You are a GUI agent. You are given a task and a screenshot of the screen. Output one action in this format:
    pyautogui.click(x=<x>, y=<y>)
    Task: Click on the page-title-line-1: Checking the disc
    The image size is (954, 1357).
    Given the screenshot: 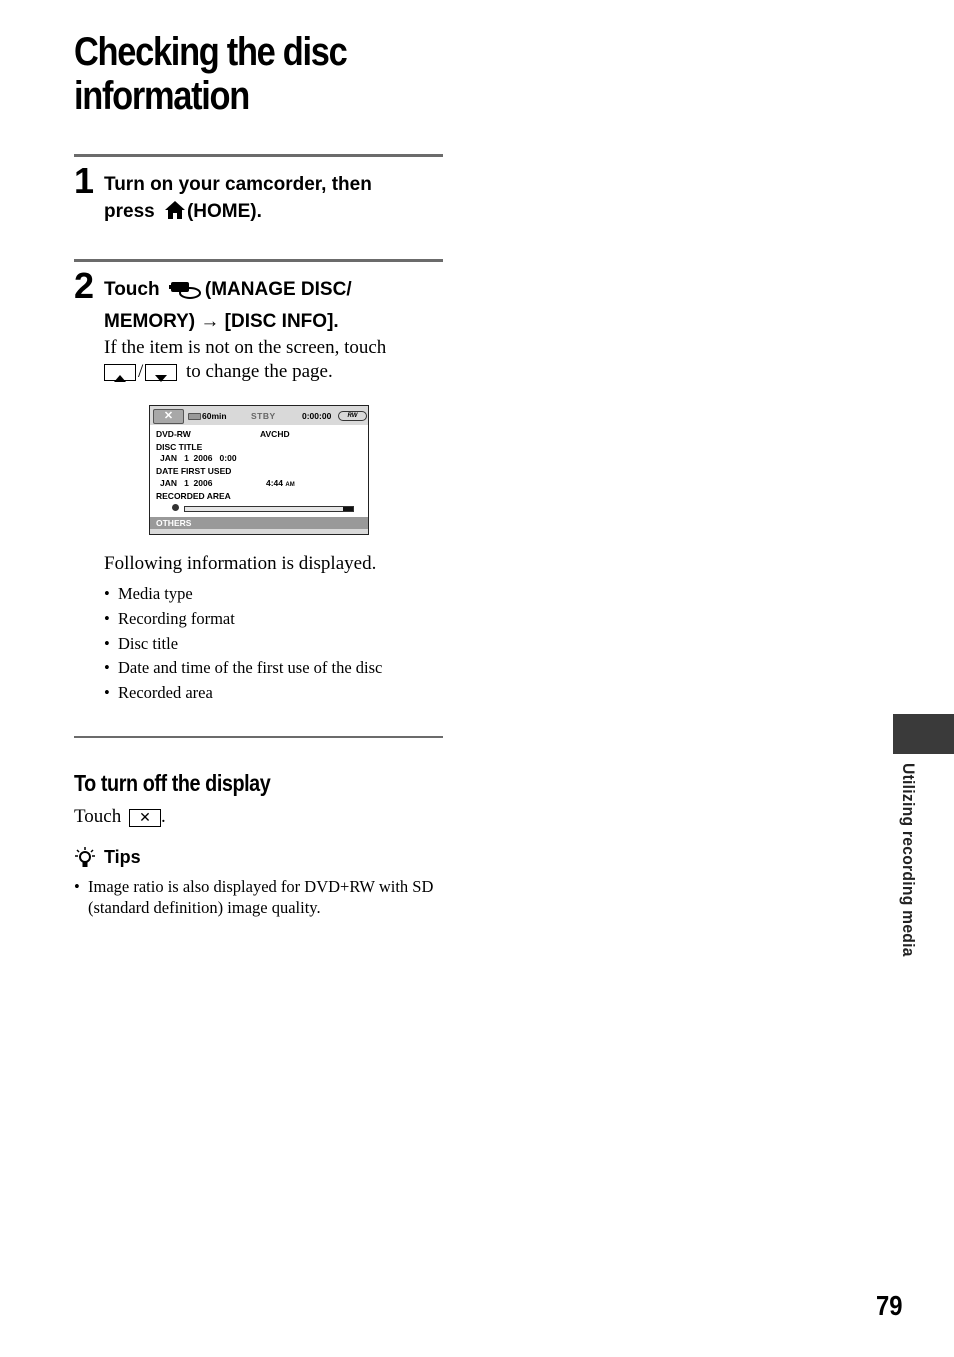 What is the action you would take?
    pyautogui.click(x=211, y=52)
    